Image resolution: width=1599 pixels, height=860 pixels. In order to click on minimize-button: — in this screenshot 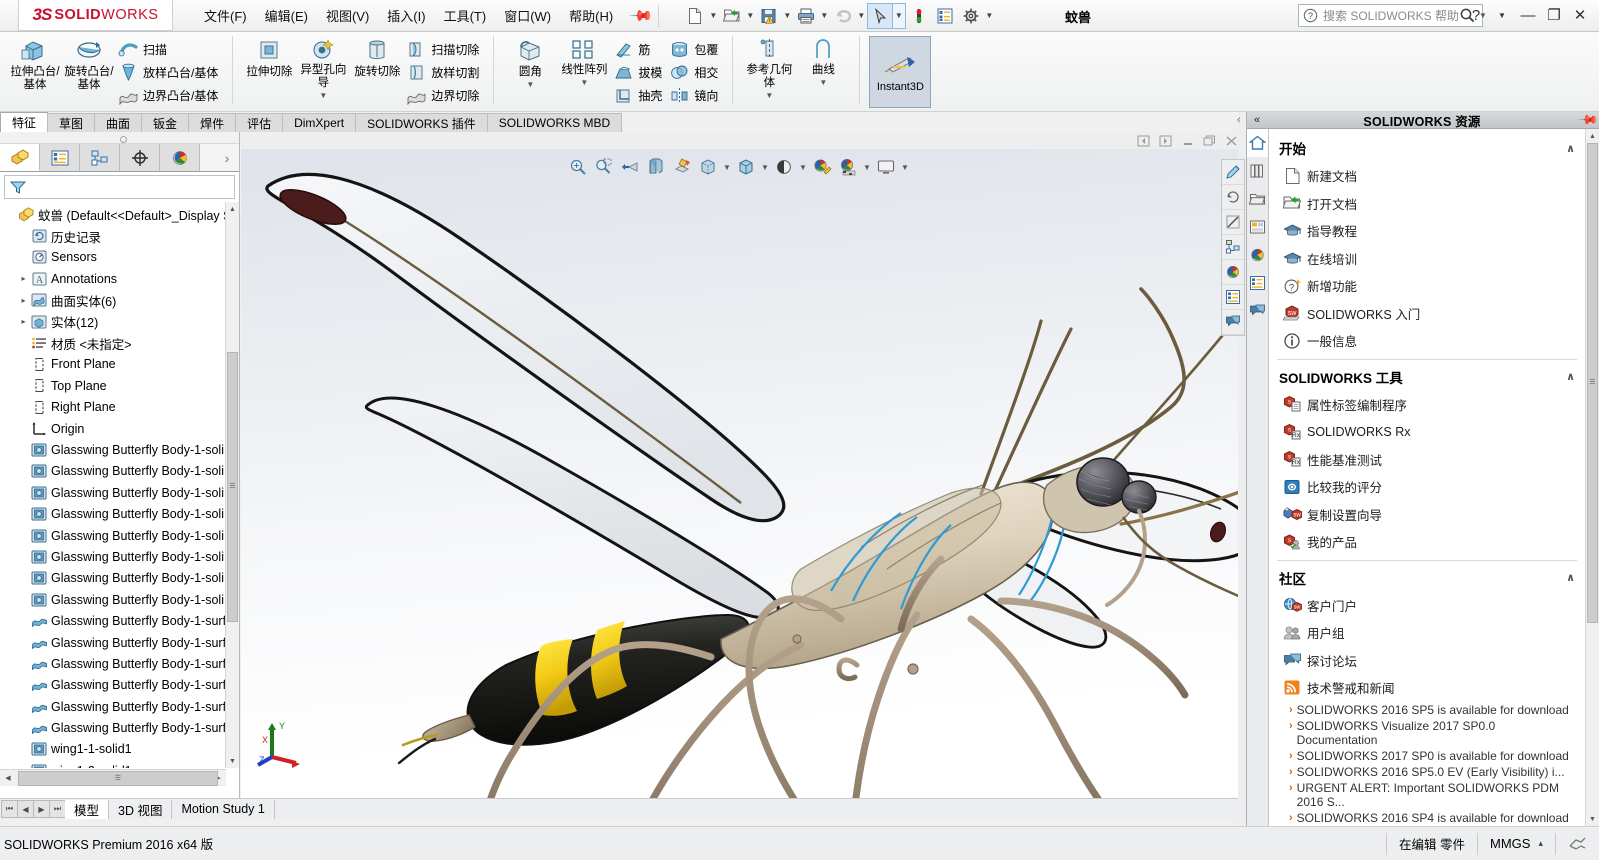, I will do `click(1528, 15)`.